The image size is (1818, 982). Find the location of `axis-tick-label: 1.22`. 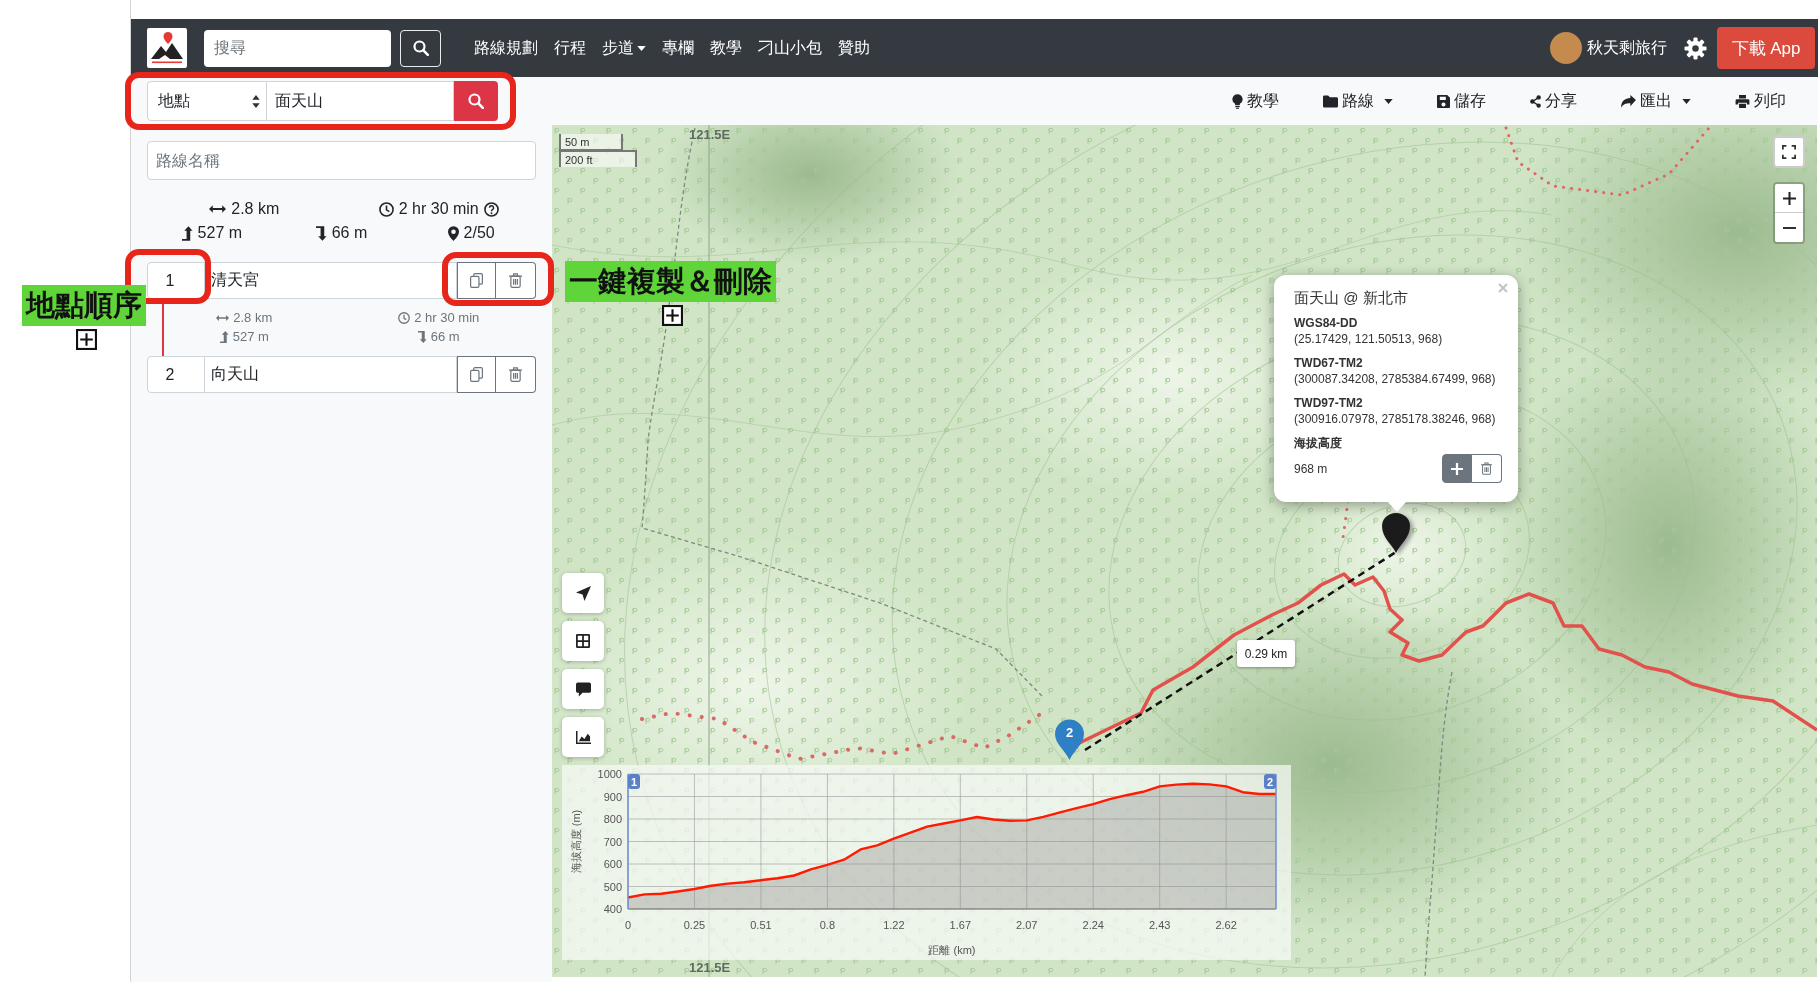

axis-tick-label: 1.22 is located at coordinates (894, 925).